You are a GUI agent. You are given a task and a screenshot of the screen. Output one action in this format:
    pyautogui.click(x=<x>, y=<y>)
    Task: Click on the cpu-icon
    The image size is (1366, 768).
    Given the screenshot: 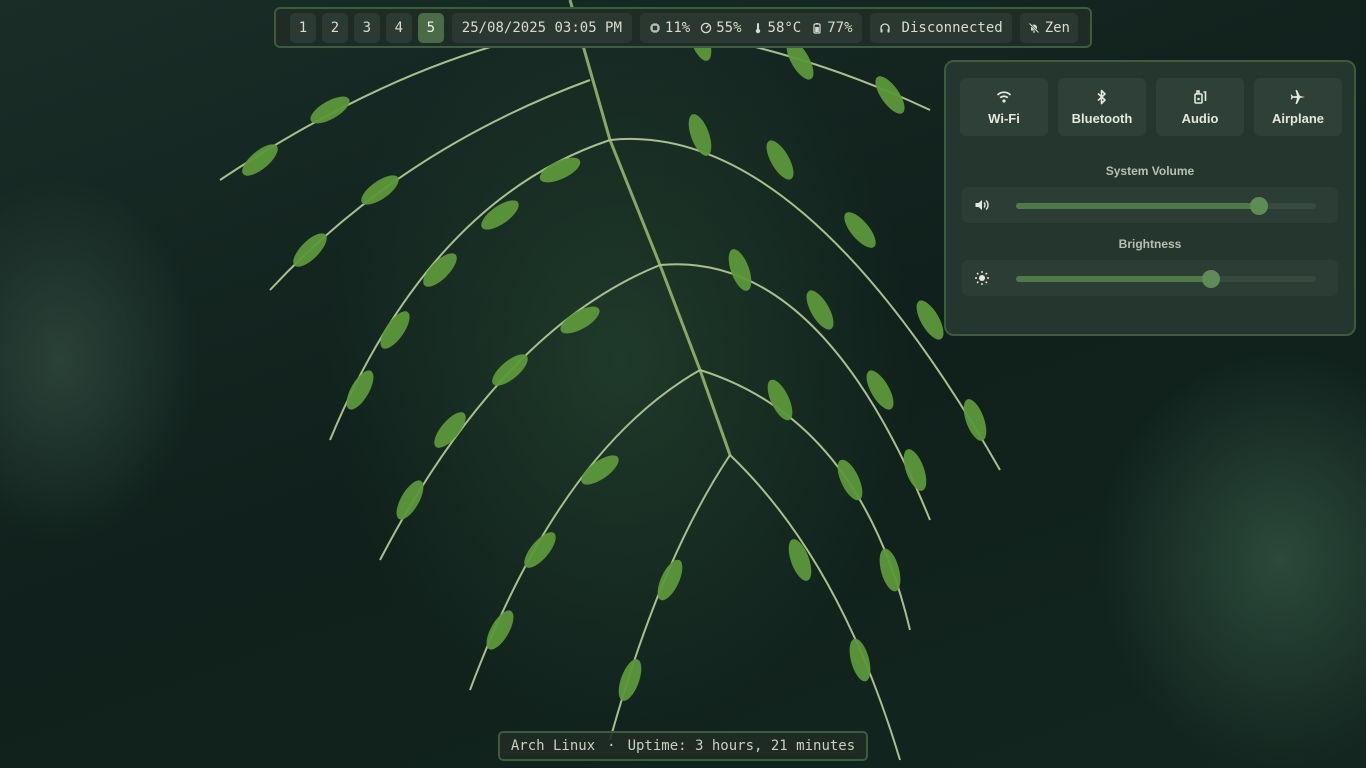 What is the action you would take?
    pyautogui.click(x=655, y=28)
    